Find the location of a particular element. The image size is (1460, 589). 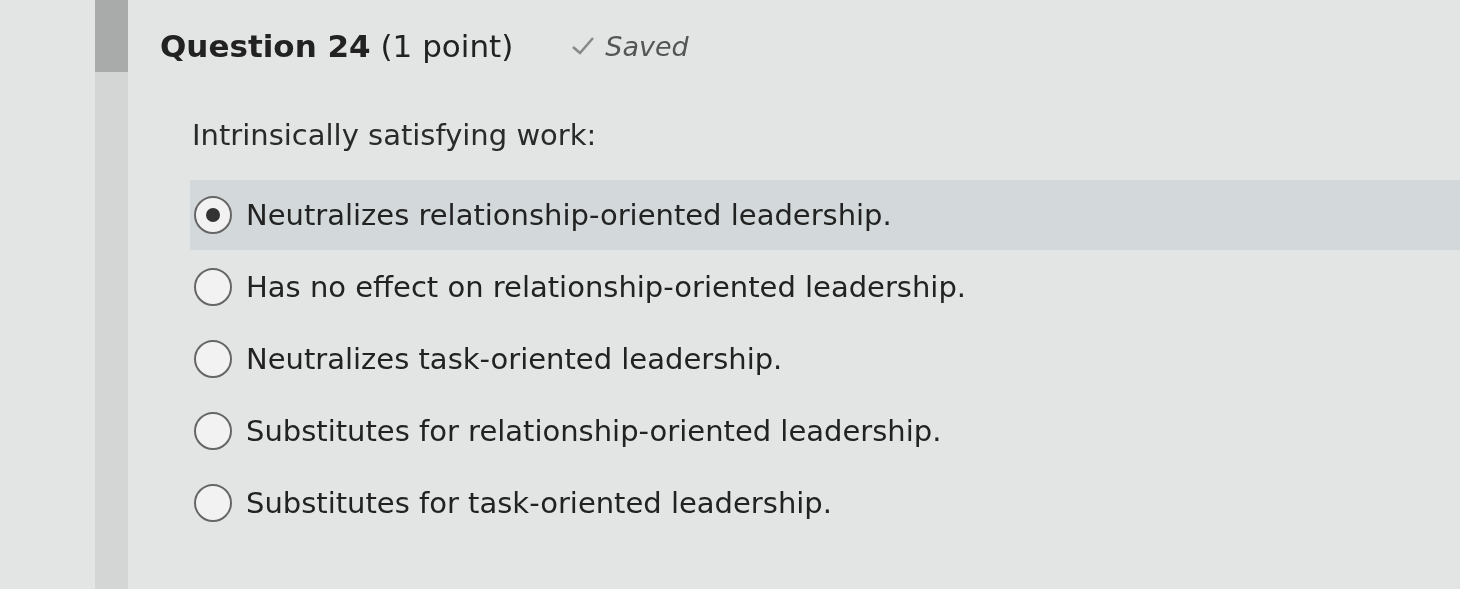

answer-option: Substitutes for task-oriented leadership. is located at coordinates (825, 503).